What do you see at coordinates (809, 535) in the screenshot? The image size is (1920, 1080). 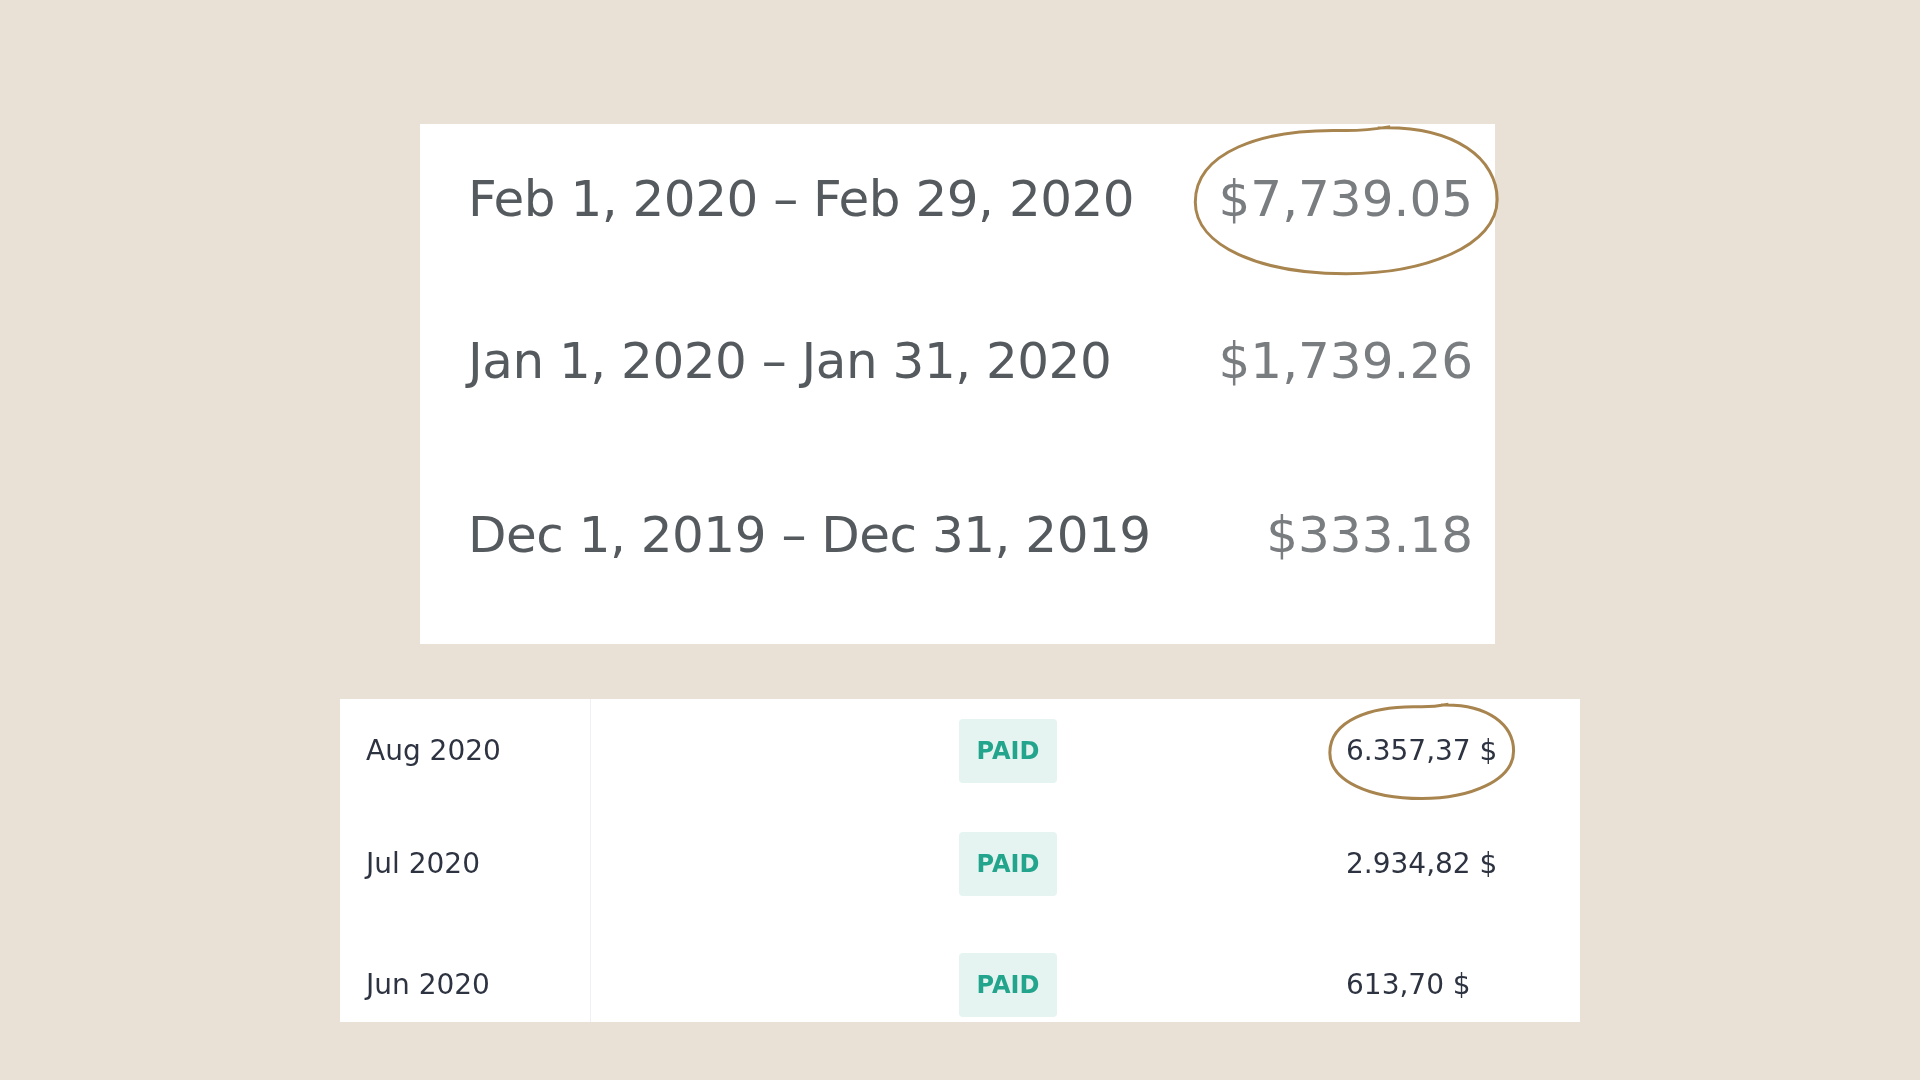 I see `billing-period: Dec 1, 2019 – Dec 31, 2019` at bounding box center [809, 535].